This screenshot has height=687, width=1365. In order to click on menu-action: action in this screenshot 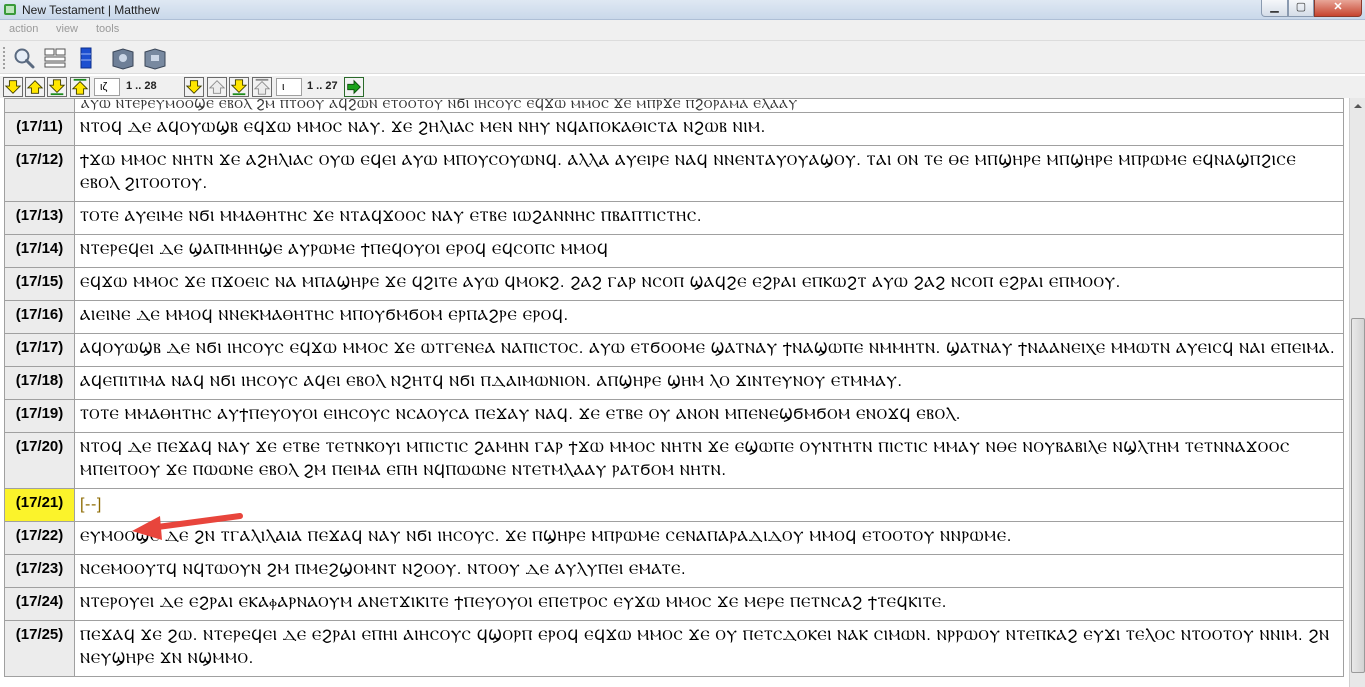, I will do `click(23, 29)`.